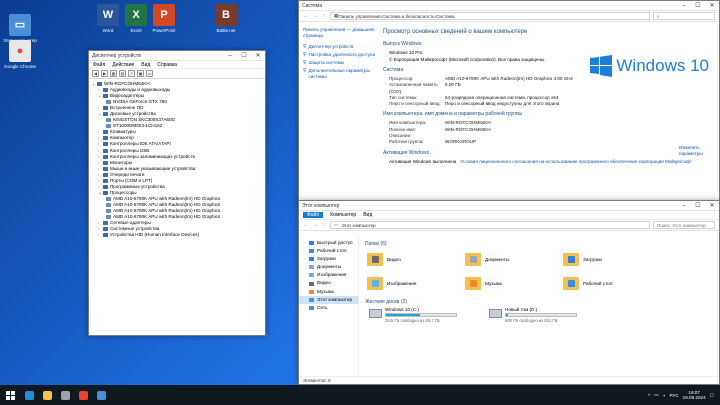  What do you see at coordinates (113, 73) in the screenshot?
I see `properties-icon: ▦` at bounding box center [113, 73].